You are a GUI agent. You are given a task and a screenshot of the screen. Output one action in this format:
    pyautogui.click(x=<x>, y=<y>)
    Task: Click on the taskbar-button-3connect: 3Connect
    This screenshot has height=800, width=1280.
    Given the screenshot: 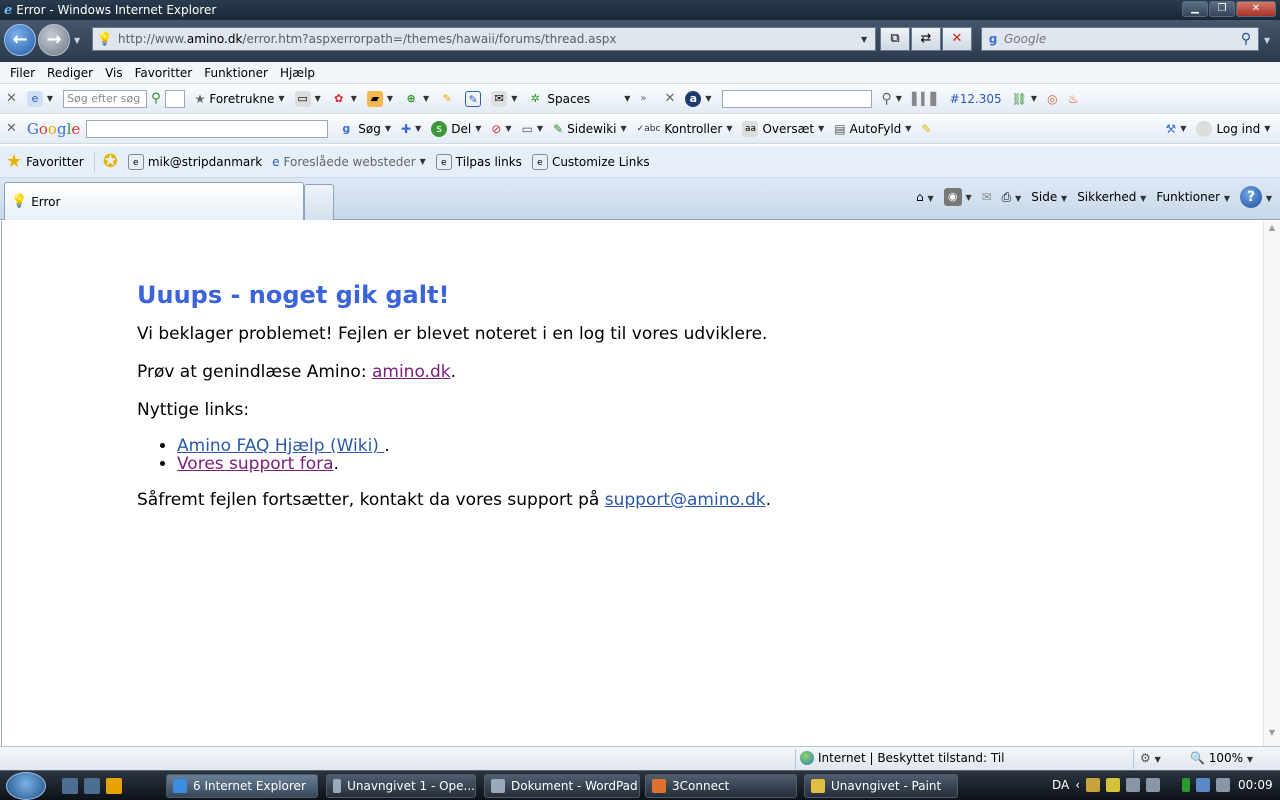 What is the action you would take?
    pyautogui.click(x=721, y=786)
    